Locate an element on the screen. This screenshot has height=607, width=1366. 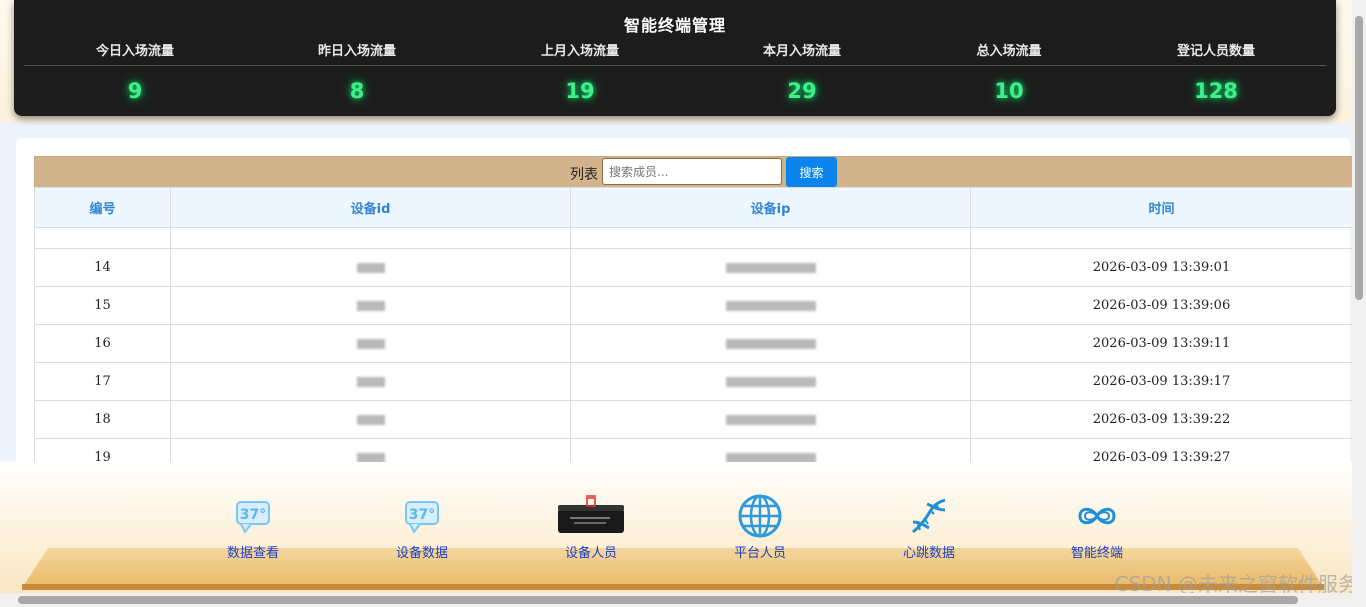
search-input is located at coordinates (692, 171).